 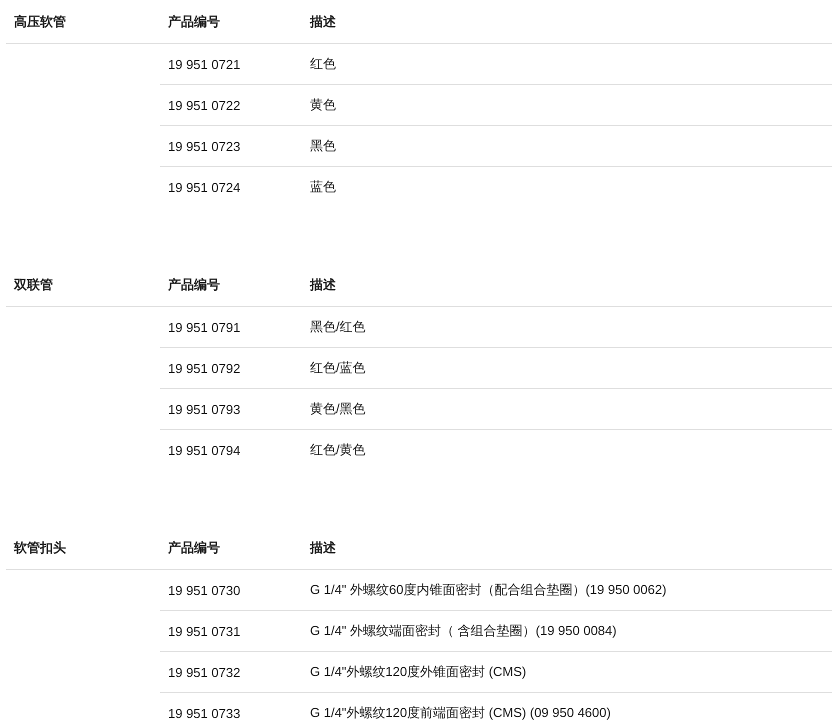 What do you see at coordinates (204, 590) in the screenshot?
I see `table-cell-text: 19 951 0730` at bounding box center [204, 590].